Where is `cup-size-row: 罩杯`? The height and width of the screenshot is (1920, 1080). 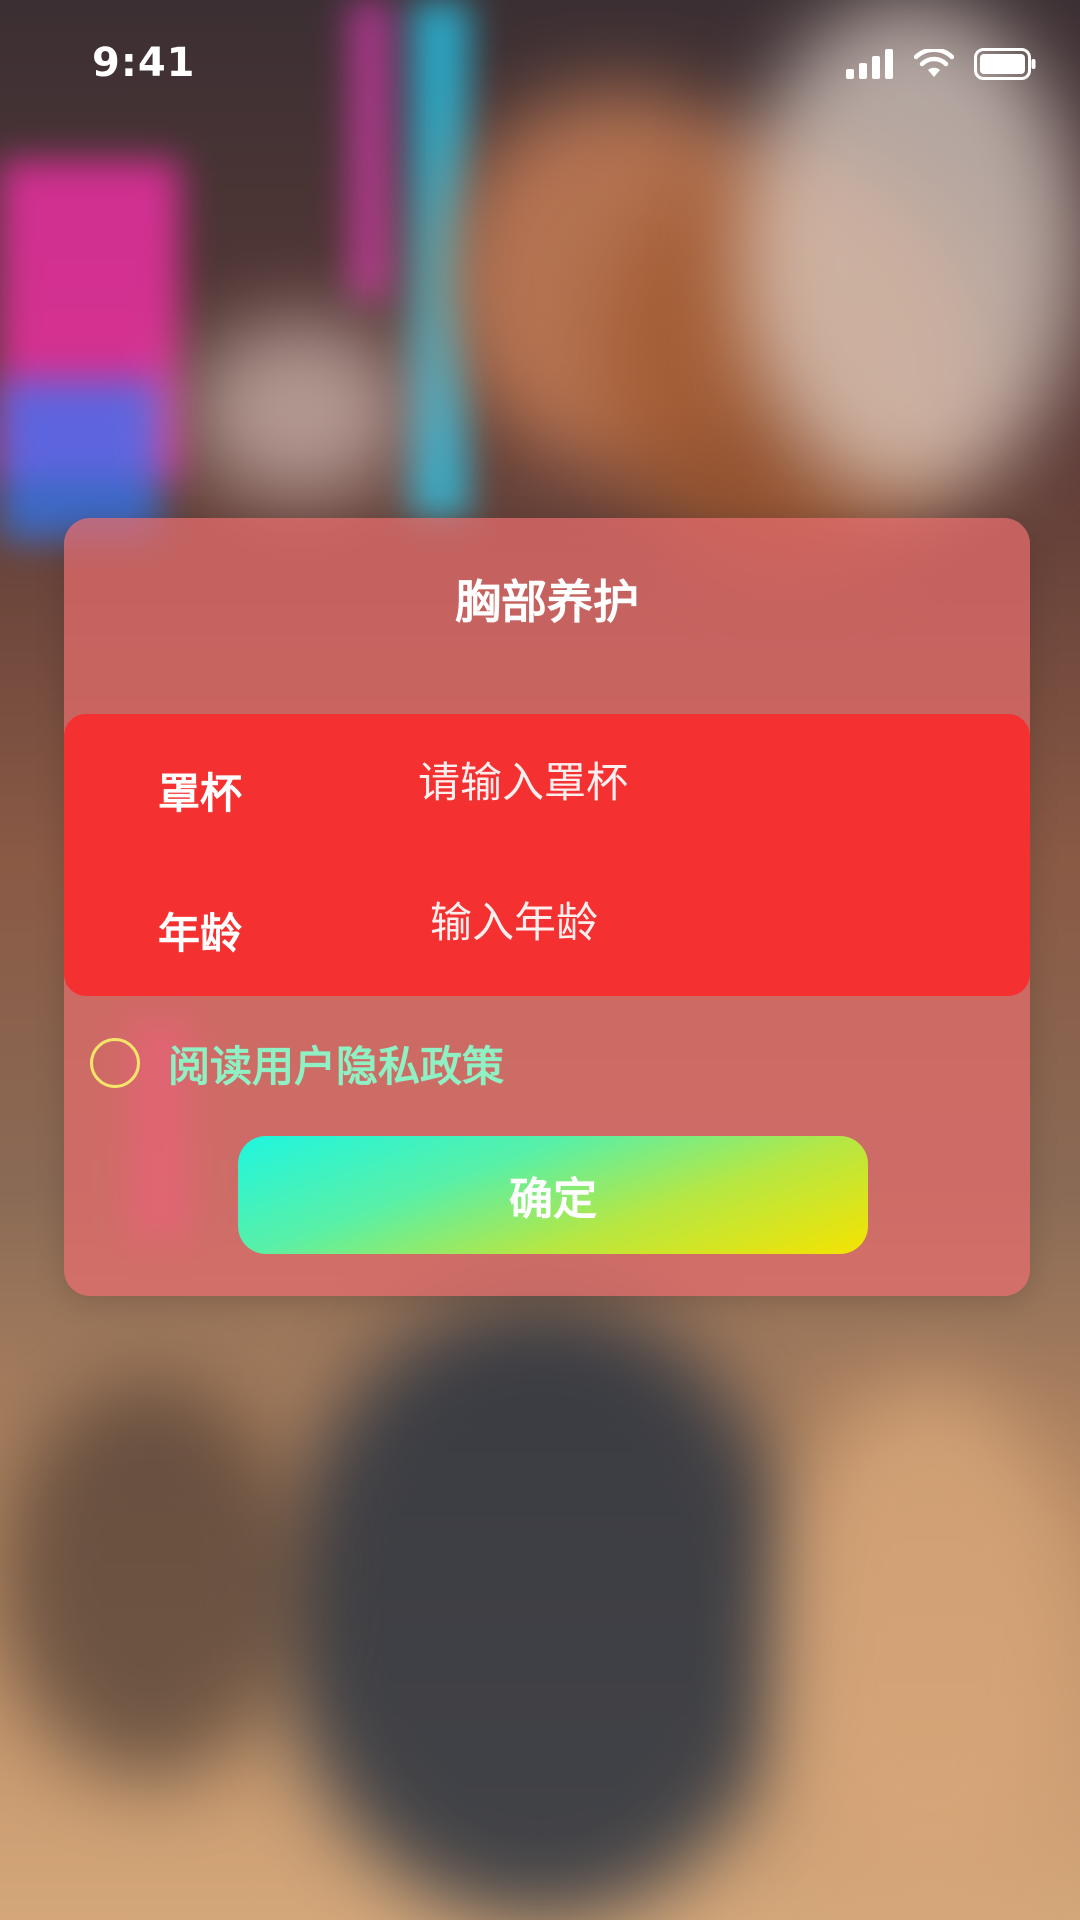 cup-size-row: 罩杯 is located at coordinates (547, 782).